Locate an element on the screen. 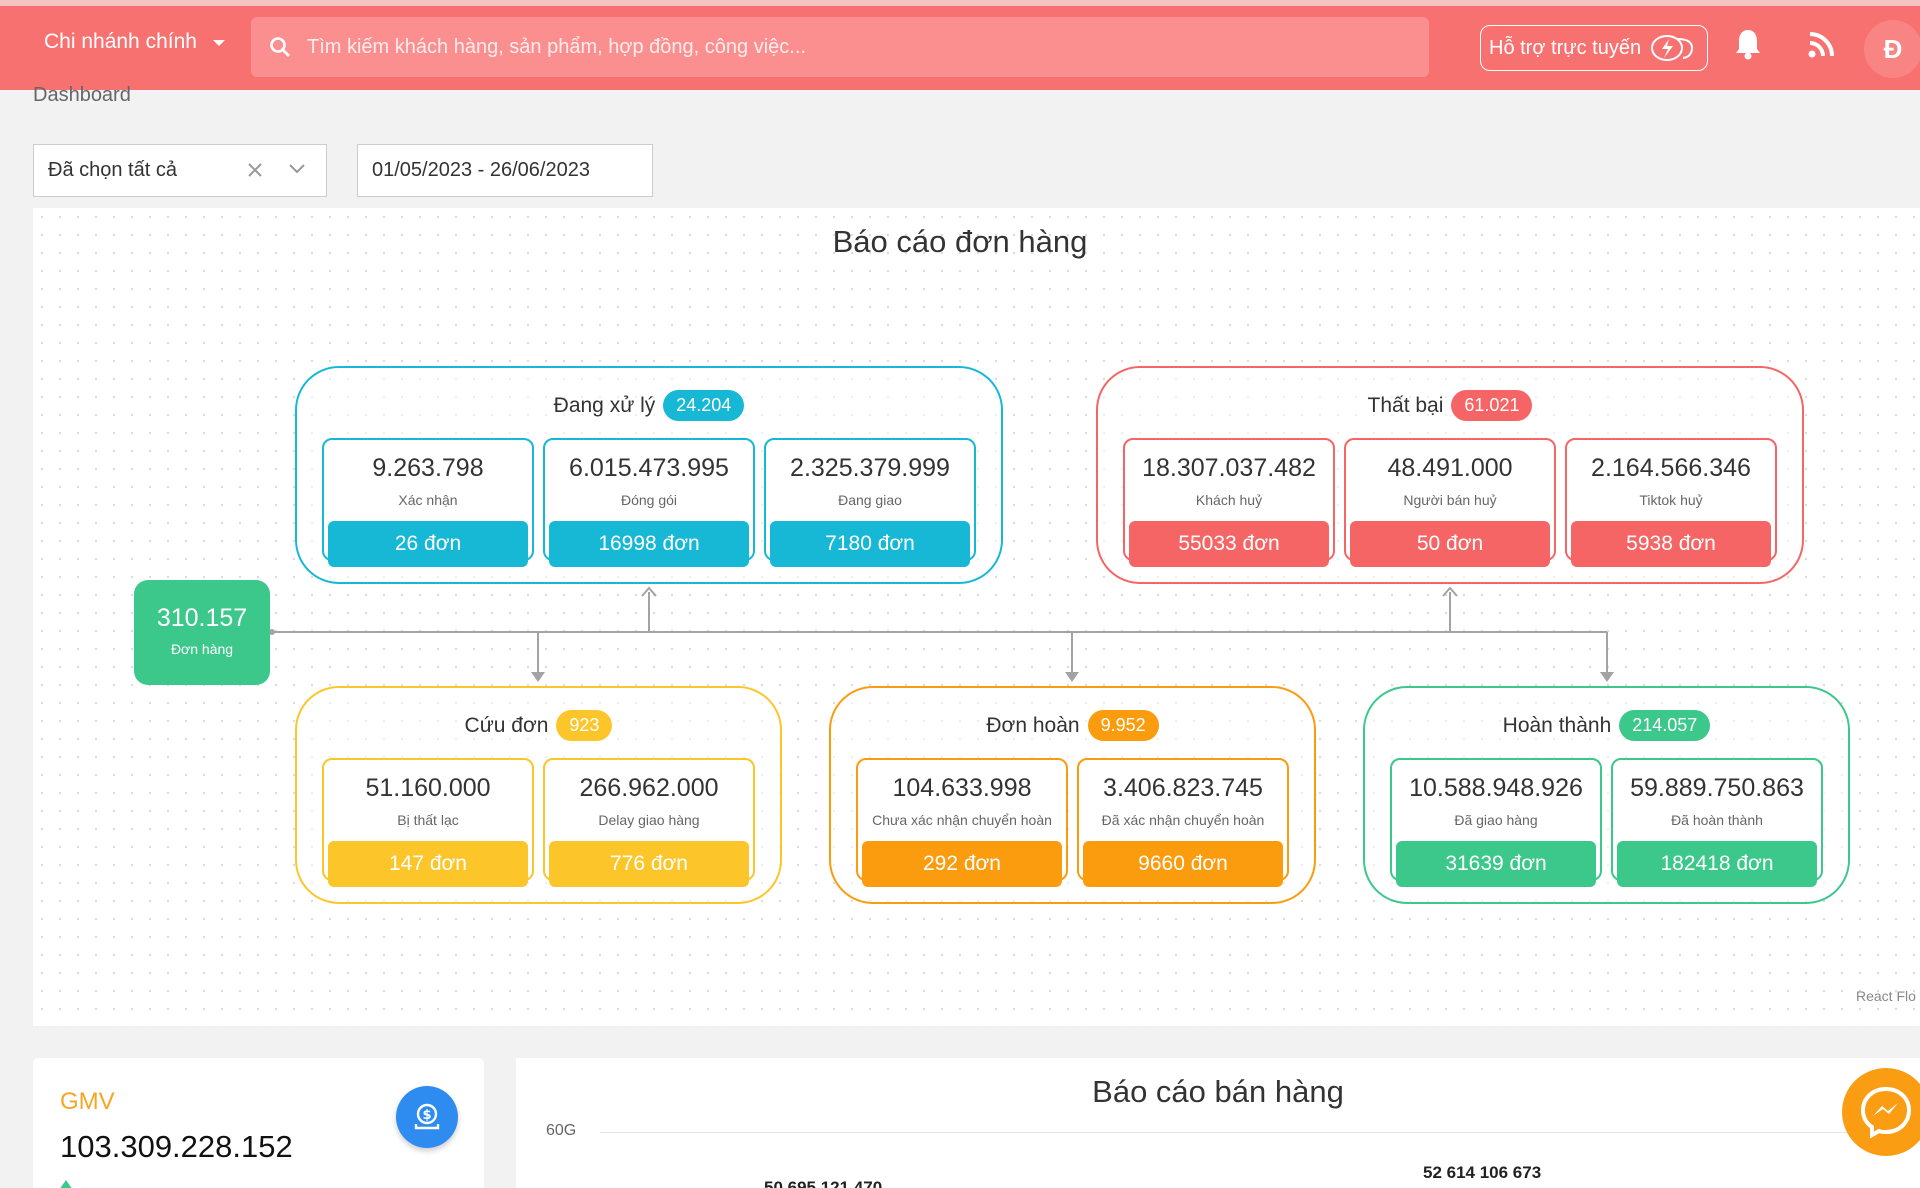 Image resolution: width=1920 pixels, height=1188 pixels. card-label: Tiktok huỷ is located at coordinates (1671, 500).